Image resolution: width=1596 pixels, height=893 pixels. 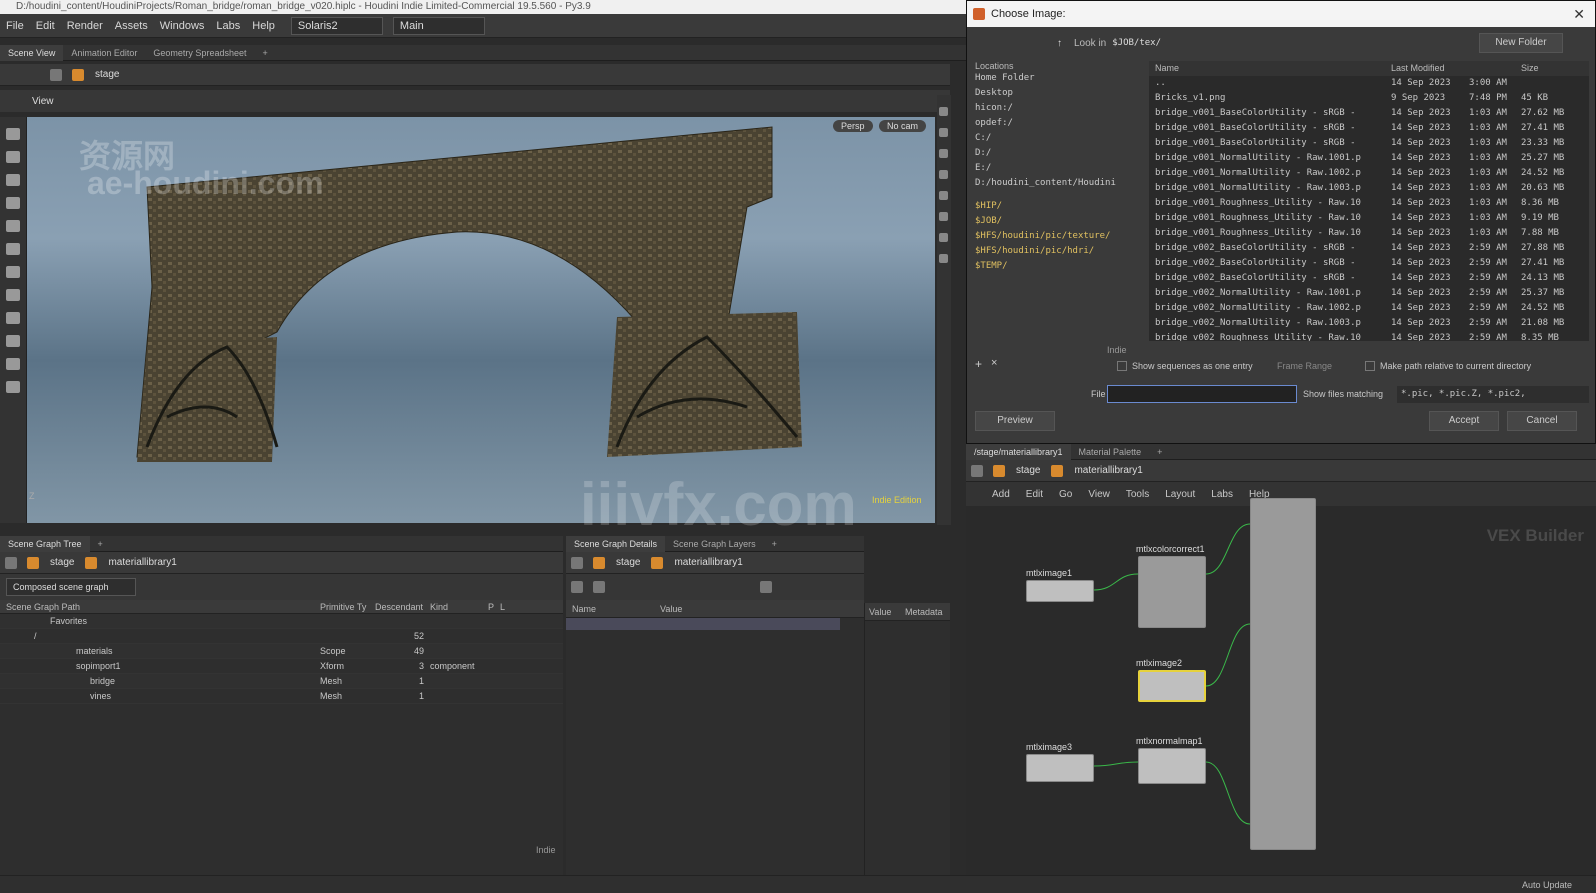 I want to click on sgt-path-stage: stage, so click(x=62, y=562).